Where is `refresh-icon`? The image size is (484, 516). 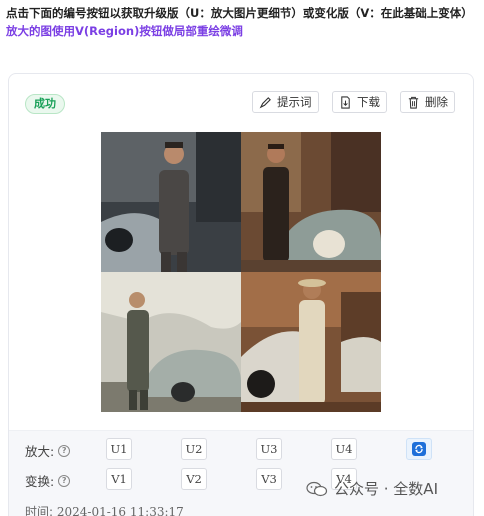
refresh-icon is located at coordinates (419, 449).